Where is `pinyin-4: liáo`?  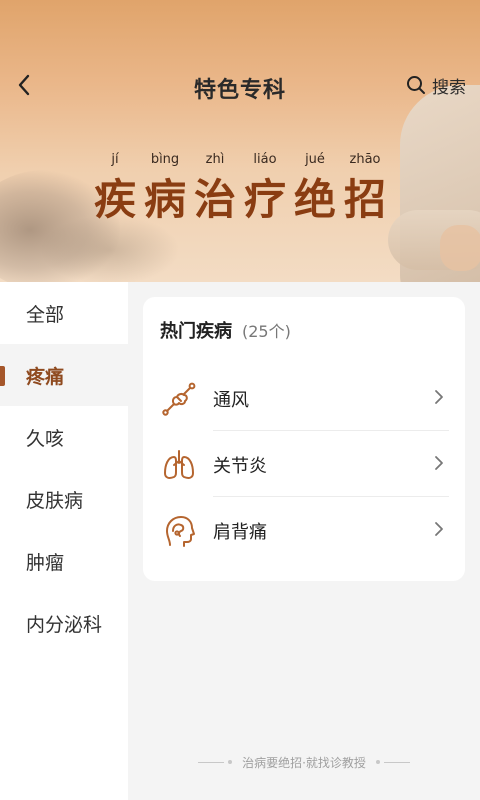 pinyin-4: liáo is located at coordinates (265, 159).